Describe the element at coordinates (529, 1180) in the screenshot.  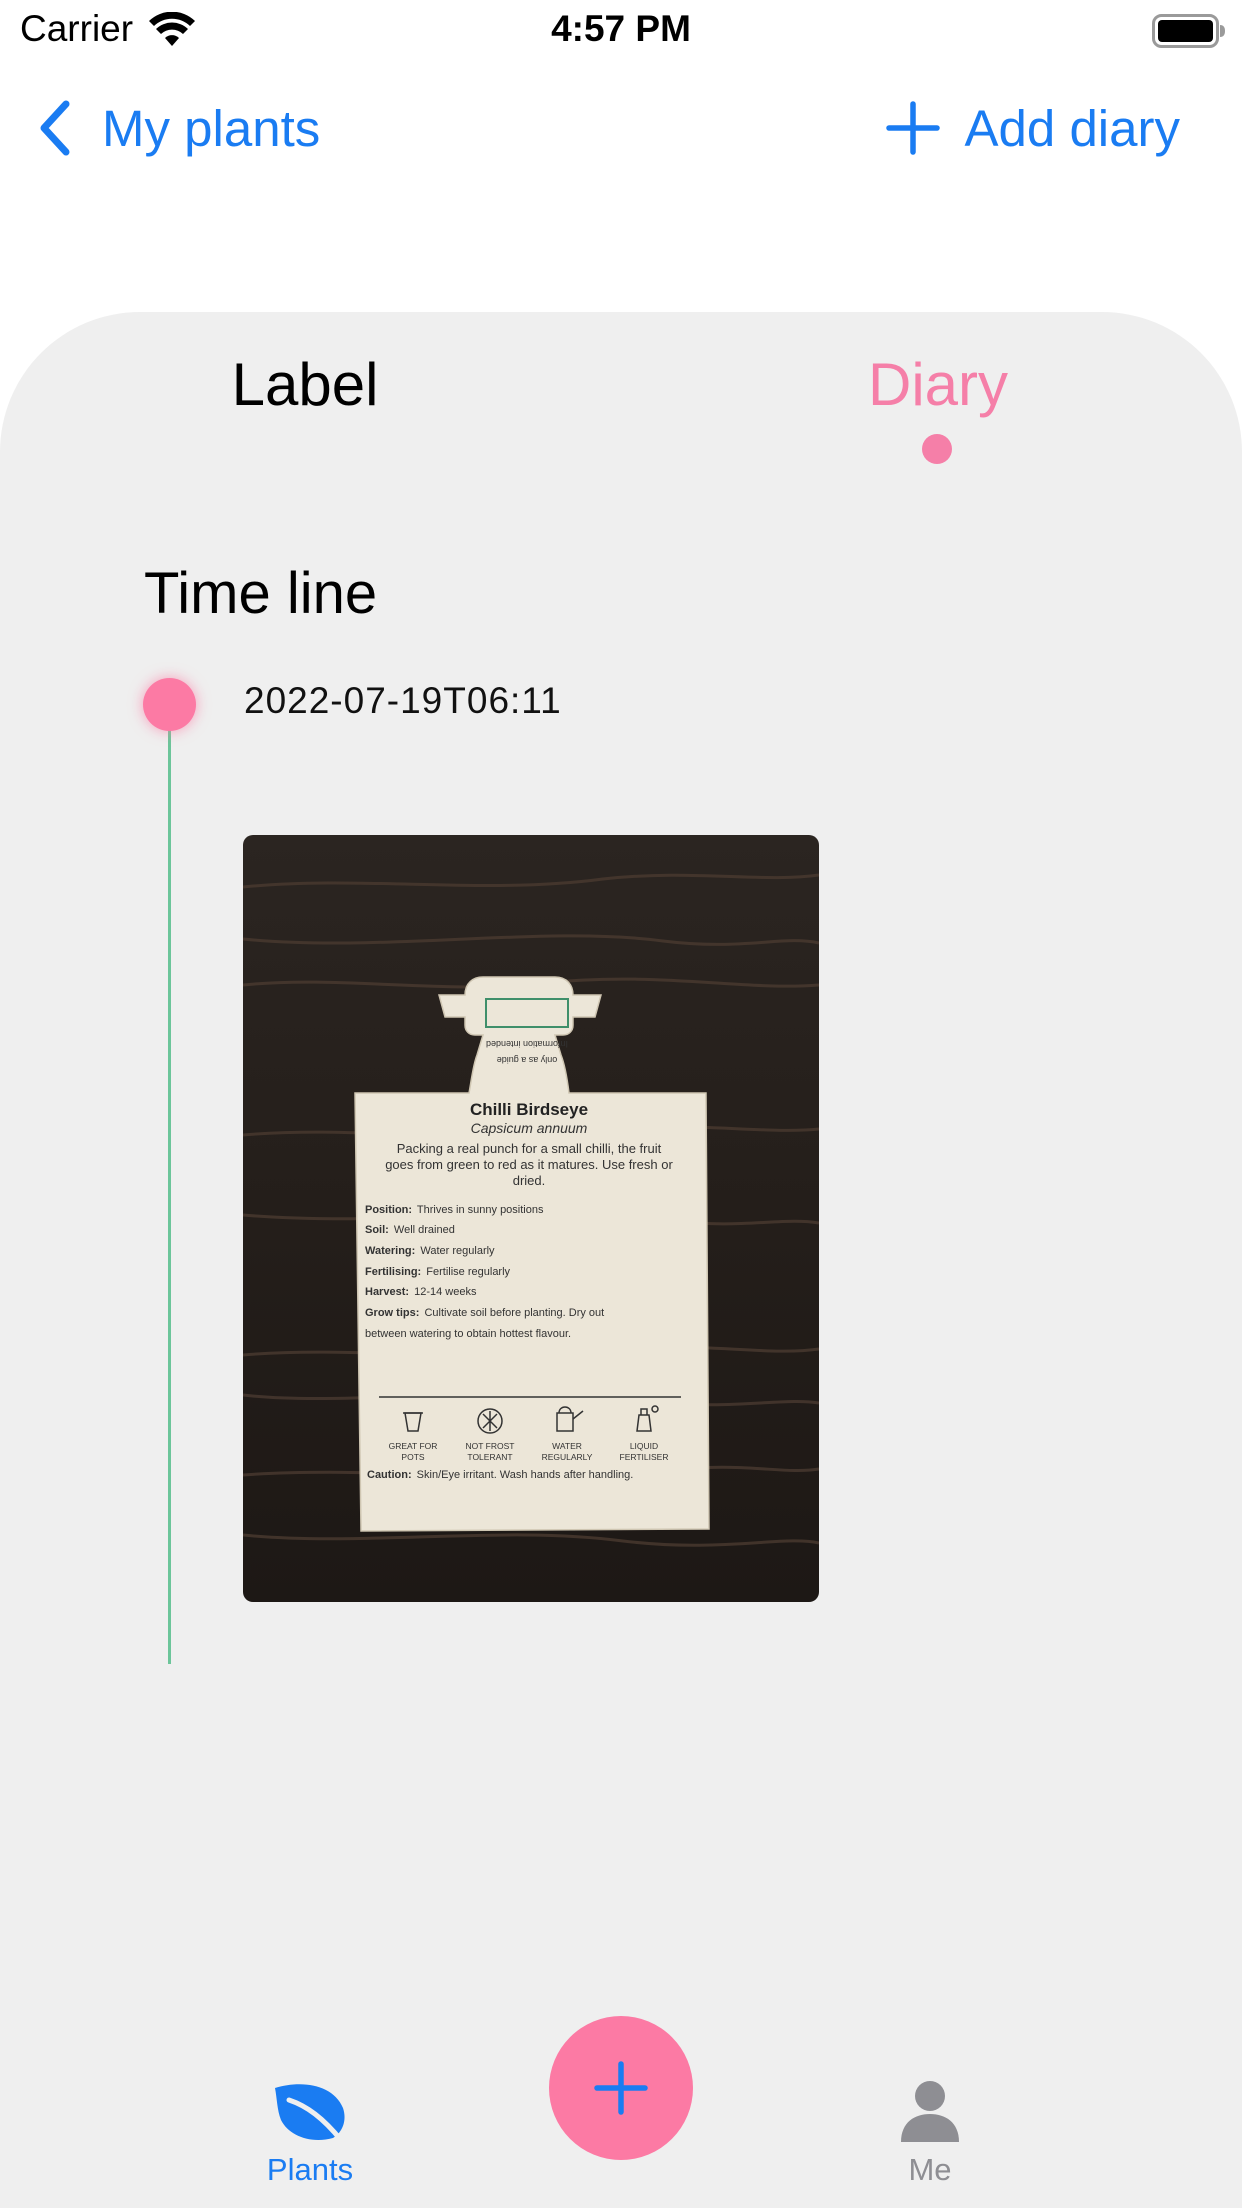
I see `label-description-line: dried.` at that location.